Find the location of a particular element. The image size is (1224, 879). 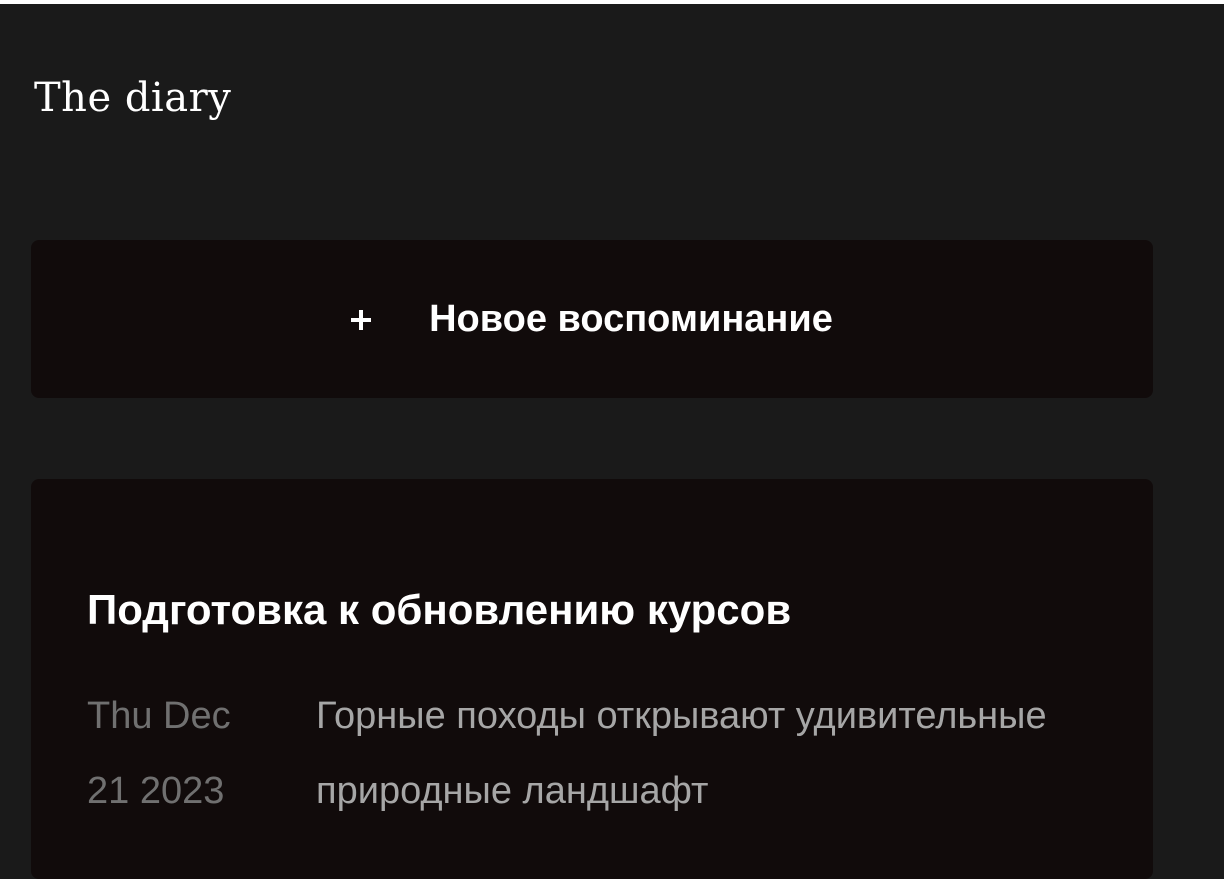

app-title: The diary is located at coordinates (133, 98).